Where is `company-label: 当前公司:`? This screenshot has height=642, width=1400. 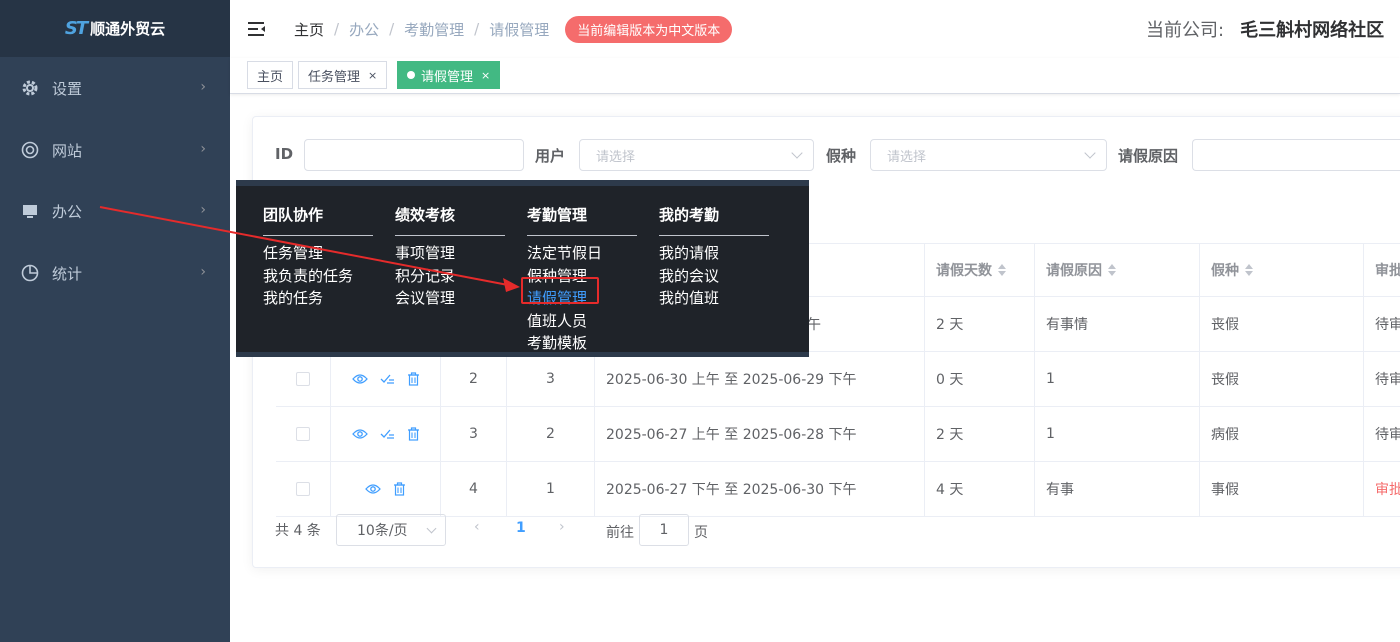 company-label: 当前公司: is located at coordinates (1185, 30).